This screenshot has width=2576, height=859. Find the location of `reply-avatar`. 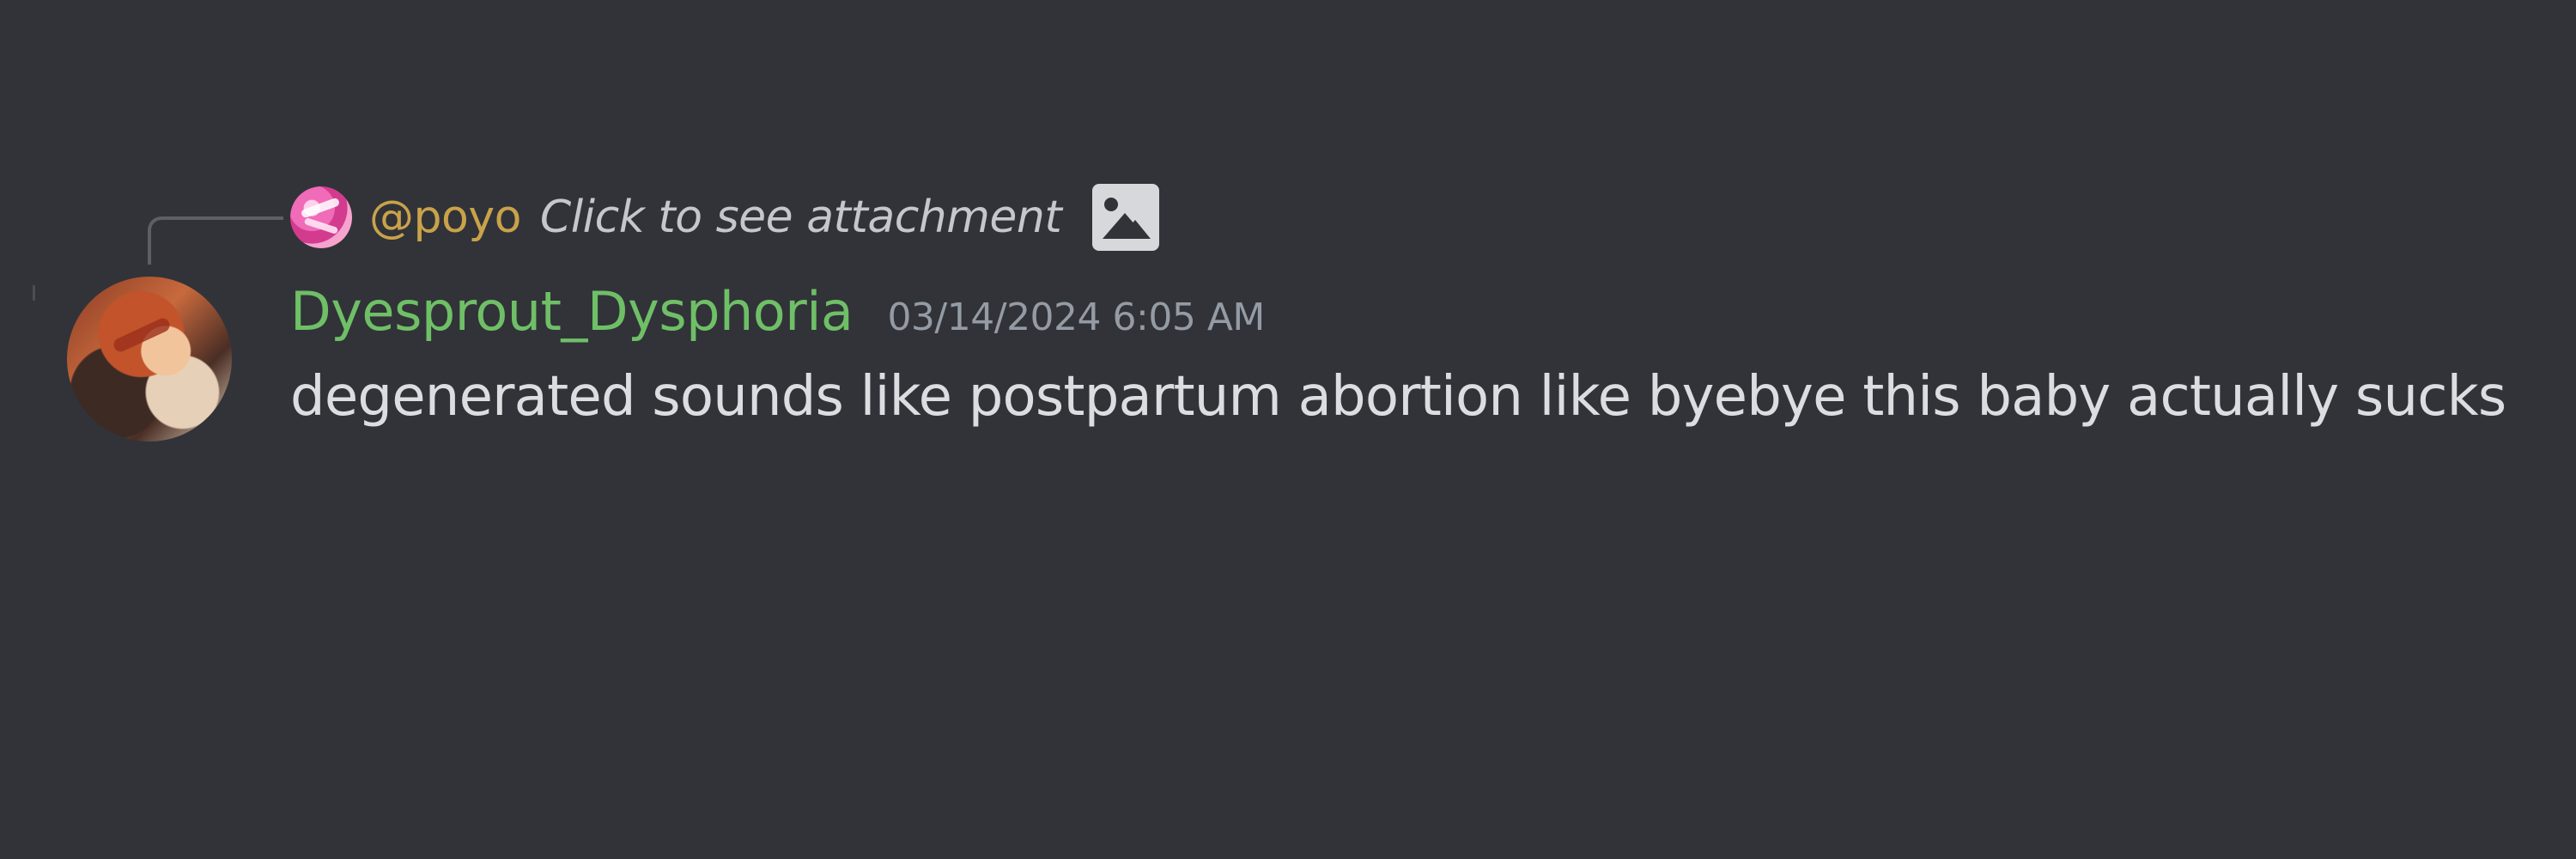

reply-avatar is located at coordinates (321, 217).